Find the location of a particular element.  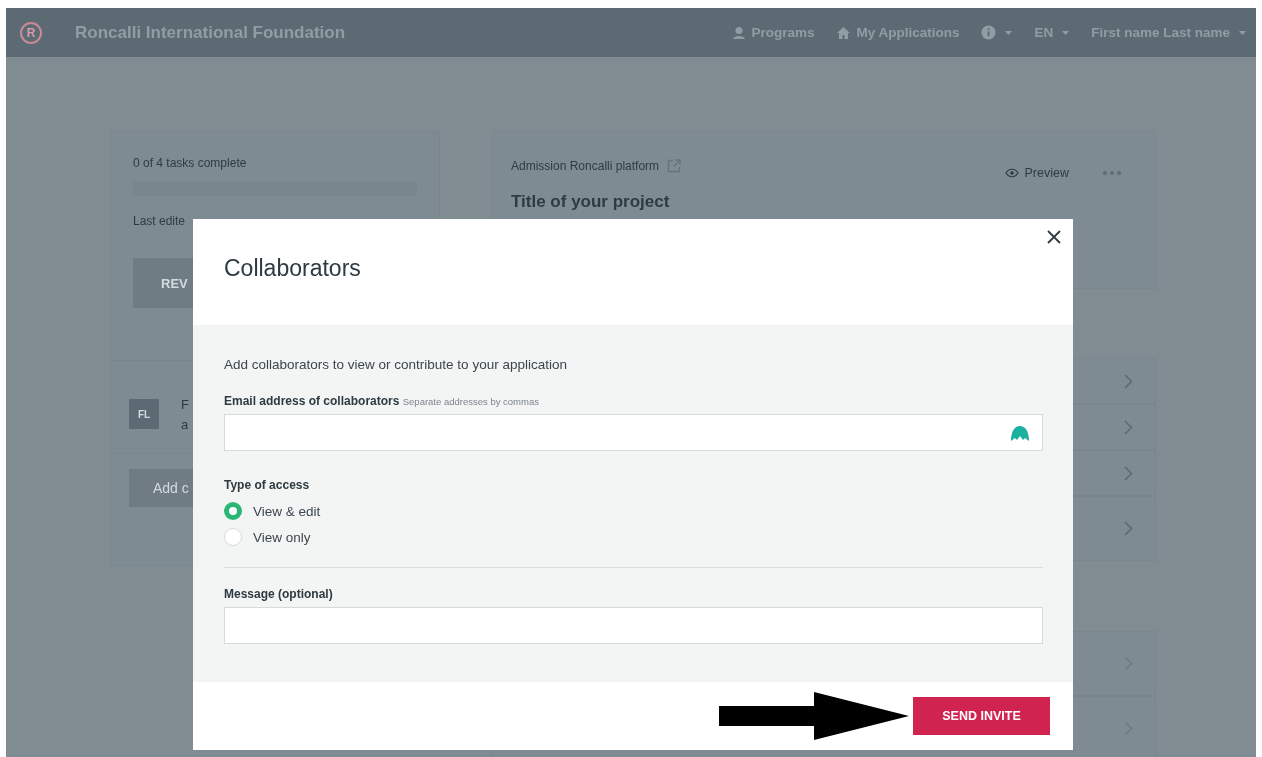

field-label: Email address of collaborators is located at coordinates (312, 401).